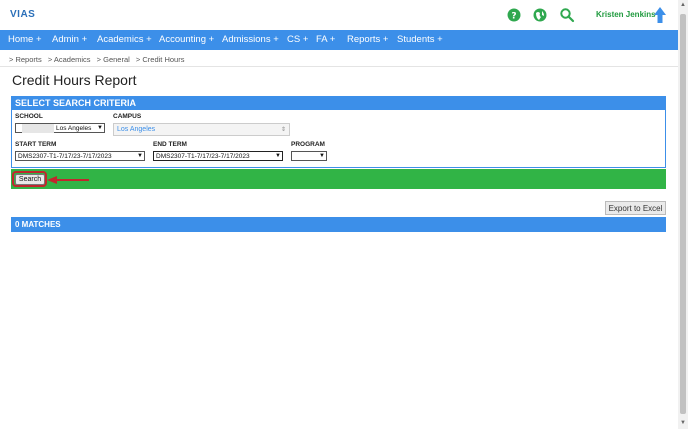  What do you see at coordinates (567, 15) in the screenshot?
I see `search-icon` at bounding box center [567, 15].